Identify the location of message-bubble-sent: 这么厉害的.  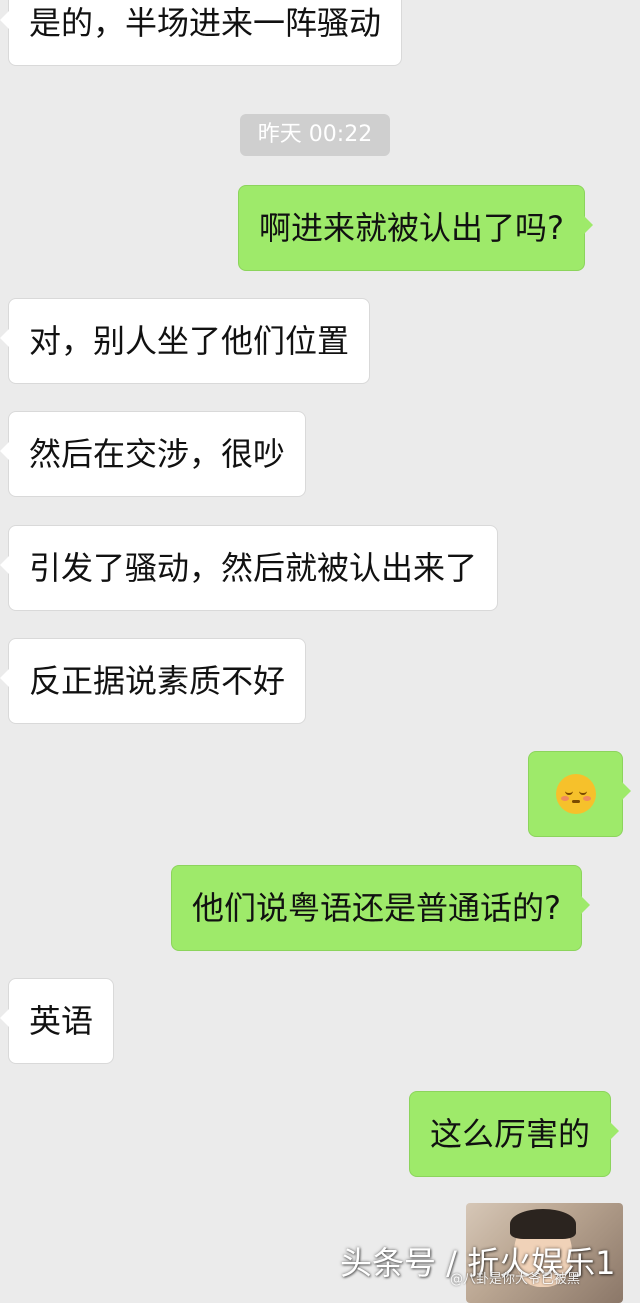
(514, 1134).